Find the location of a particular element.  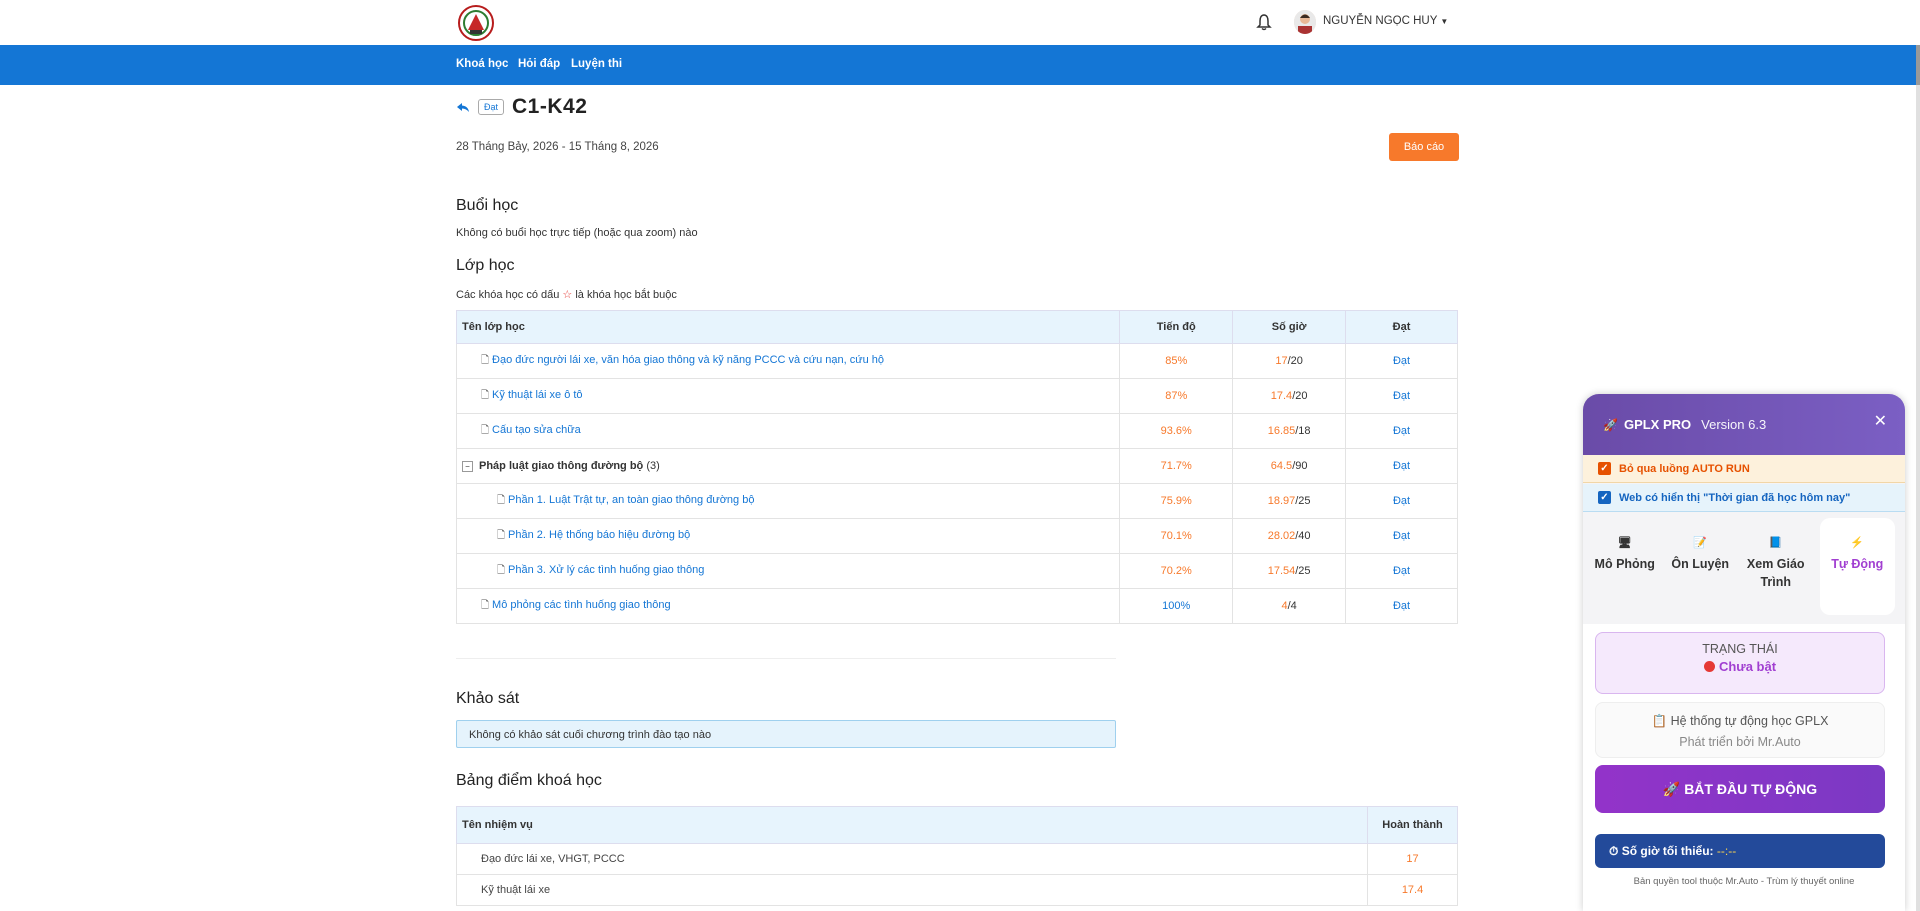

system-developer: Phát triển bởi Mr.Auto is located at coordinates (1740, 742).